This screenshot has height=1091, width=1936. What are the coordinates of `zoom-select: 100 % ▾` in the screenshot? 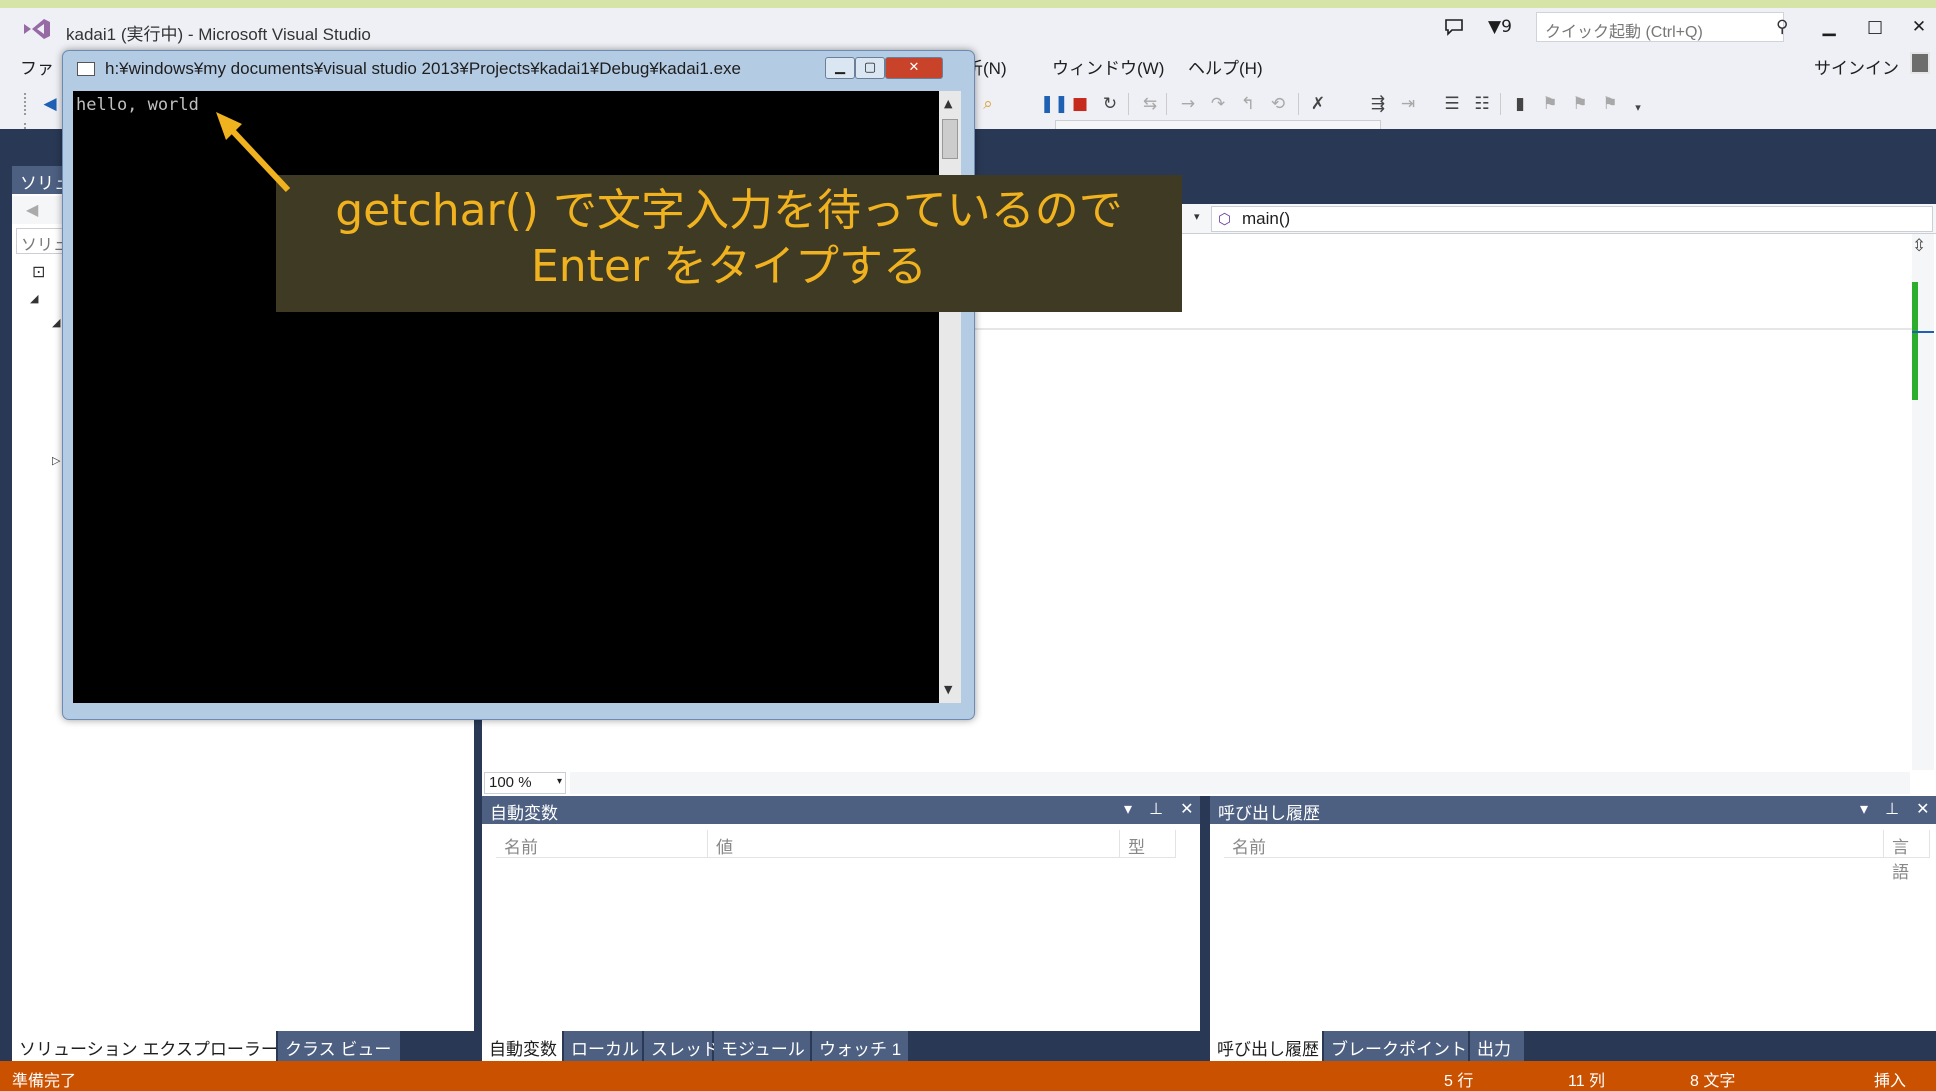 It's located at (525, 783).